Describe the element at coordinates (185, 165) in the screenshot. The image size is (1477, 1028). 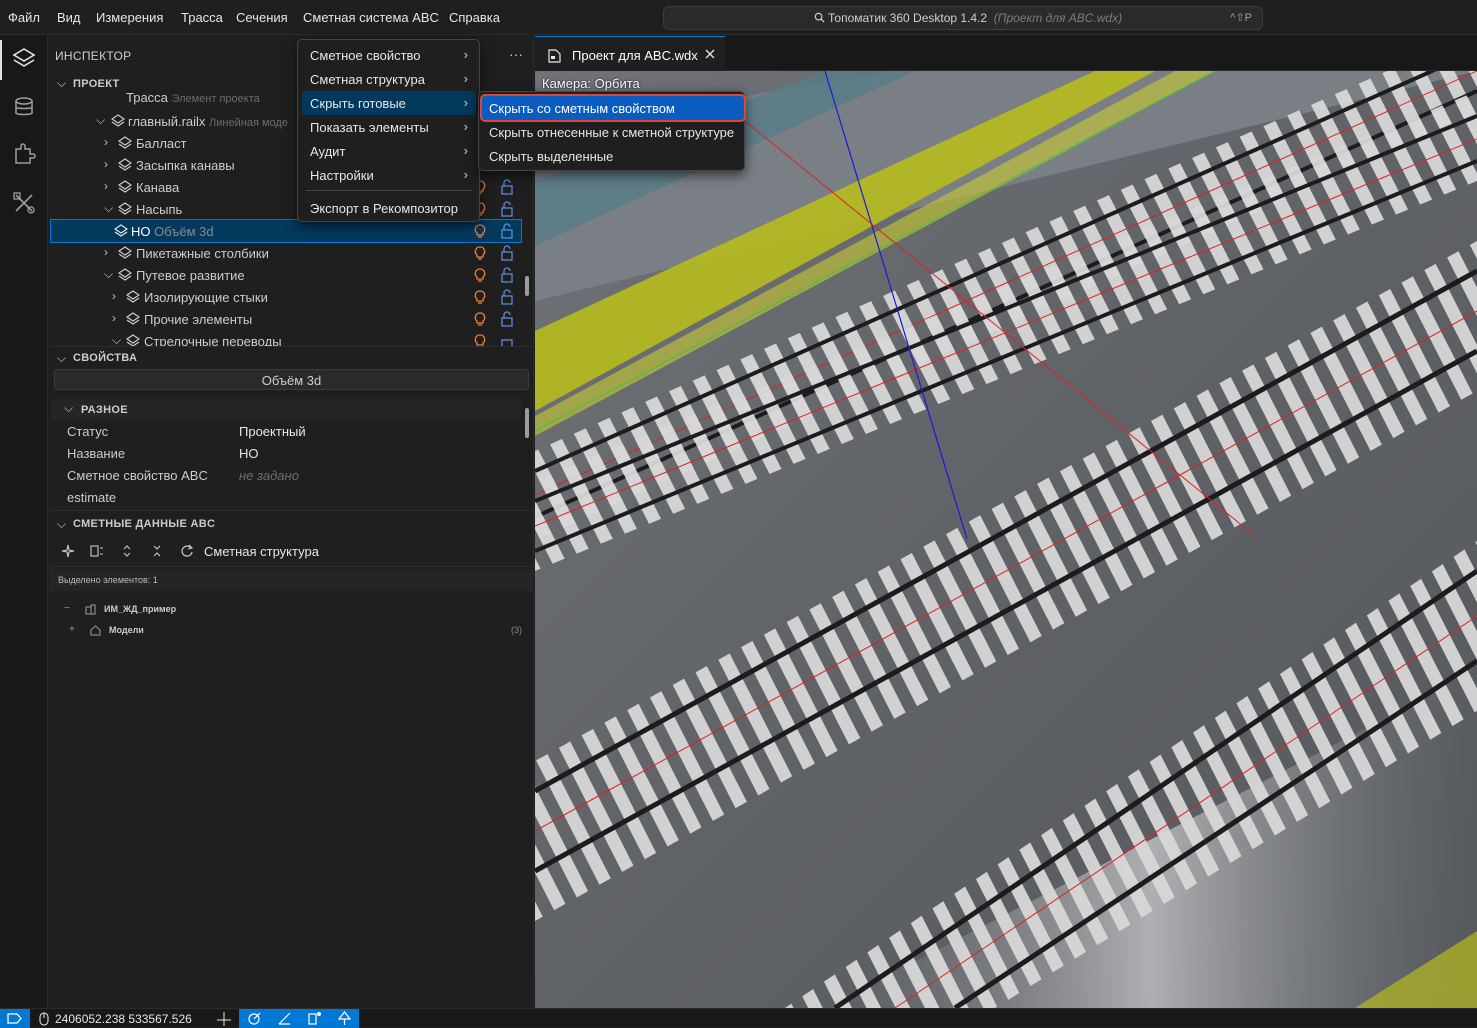
I see `tree-item-label: Засыпка канавы` at that location.